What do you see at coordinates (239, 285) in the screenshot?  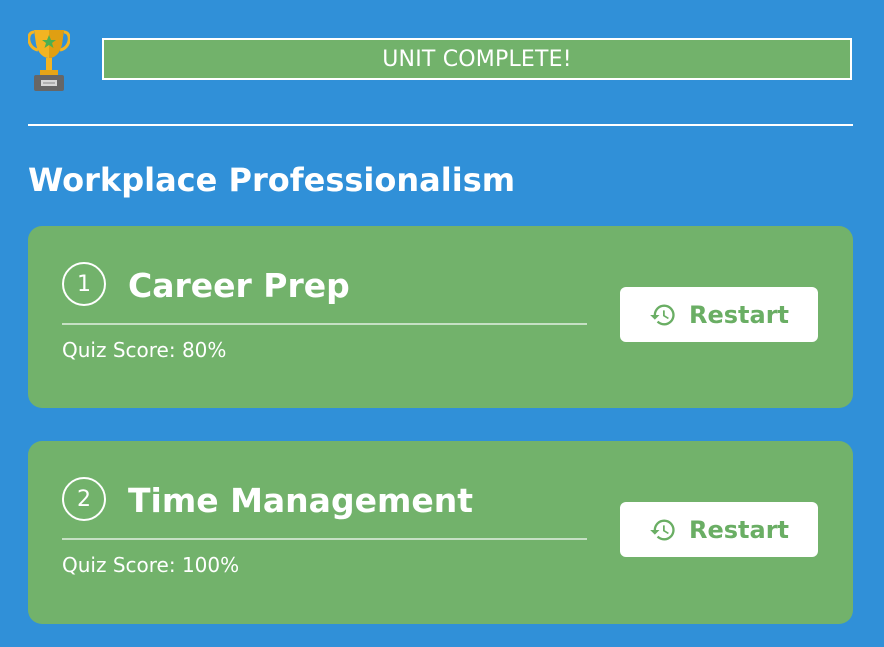 I see `lesson-title: Career Prep` at bounding box center [239, 285].